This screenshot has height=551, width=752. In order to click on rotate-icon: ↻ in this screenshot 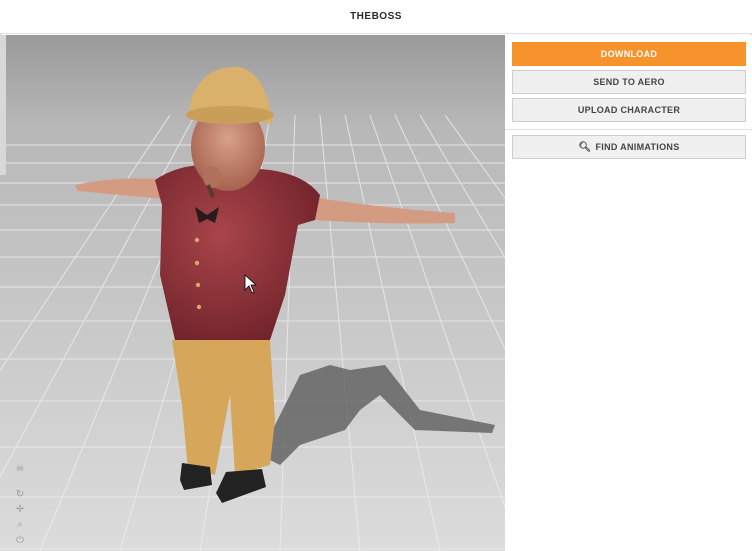, I will do `click(20, 494)`.